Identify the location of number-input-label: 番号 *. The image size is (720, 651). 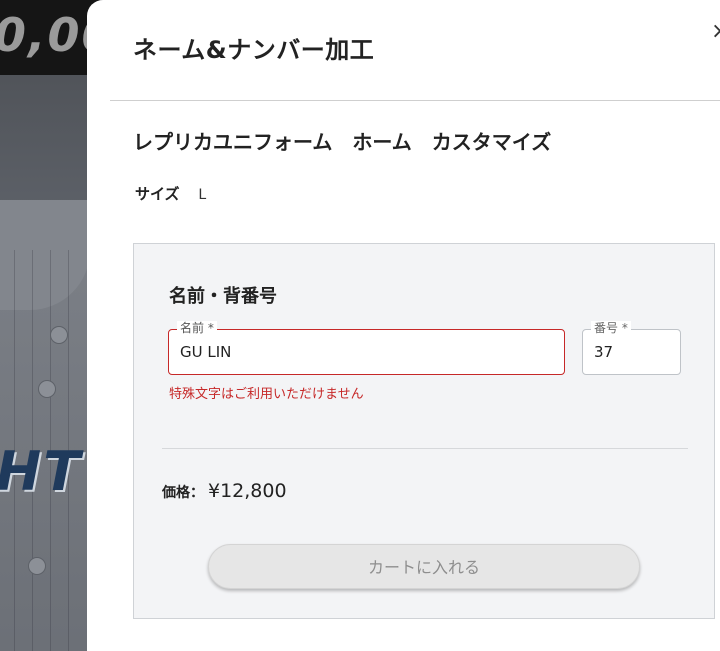
(611, 328).